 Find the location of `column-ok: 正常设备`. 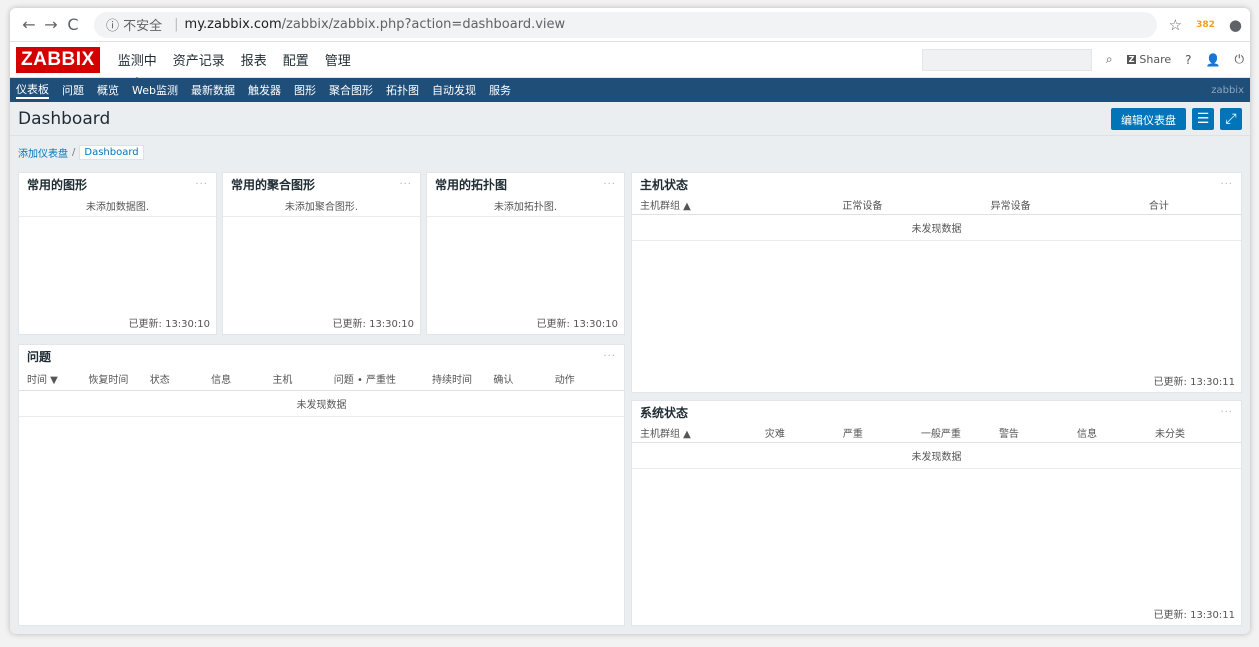

column-ok: 正常设备 is located at coordinates (862, 206).